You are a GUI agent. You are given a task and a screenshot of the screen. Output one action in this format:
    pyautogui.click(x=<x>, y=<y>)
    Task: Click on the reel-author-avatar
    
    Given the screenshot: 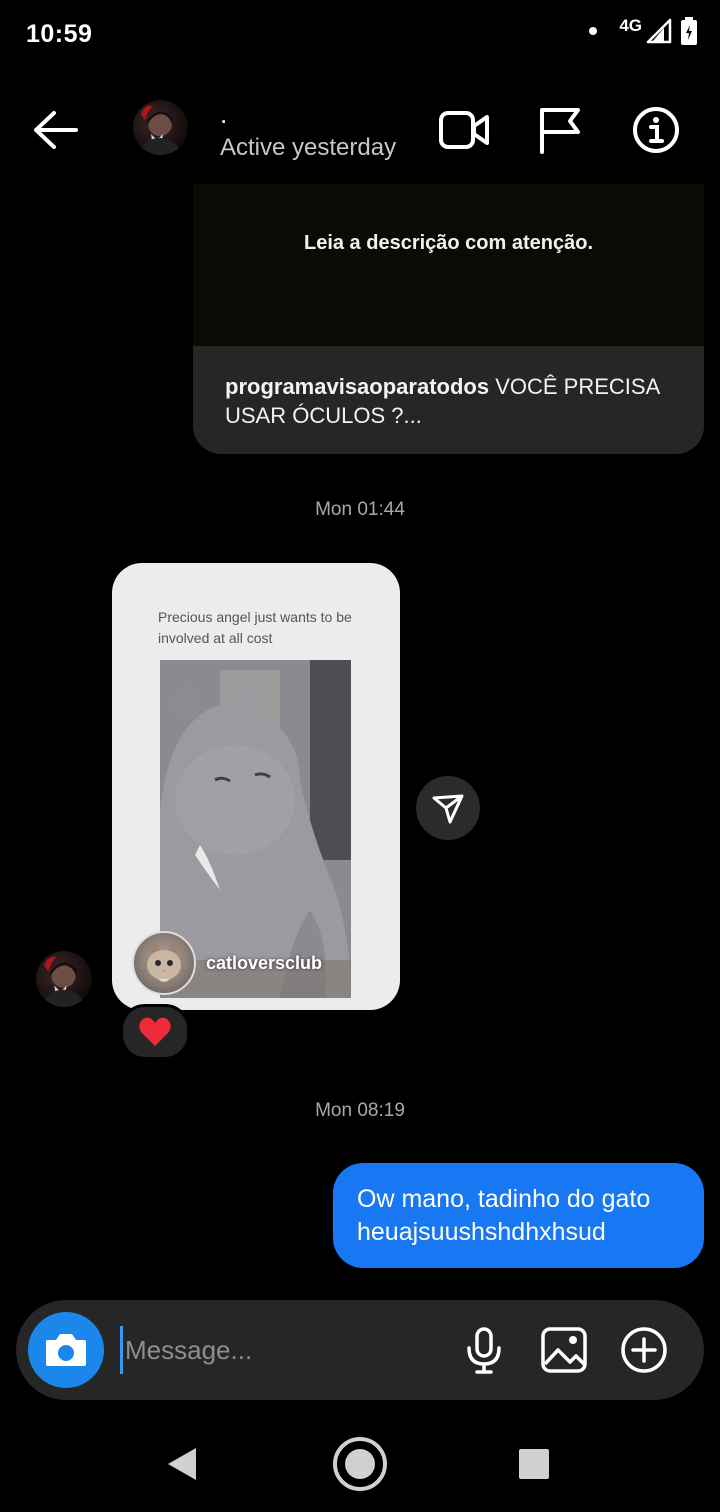 What is the action you would take?
    pyautogui.click(x=164, y=963)
    